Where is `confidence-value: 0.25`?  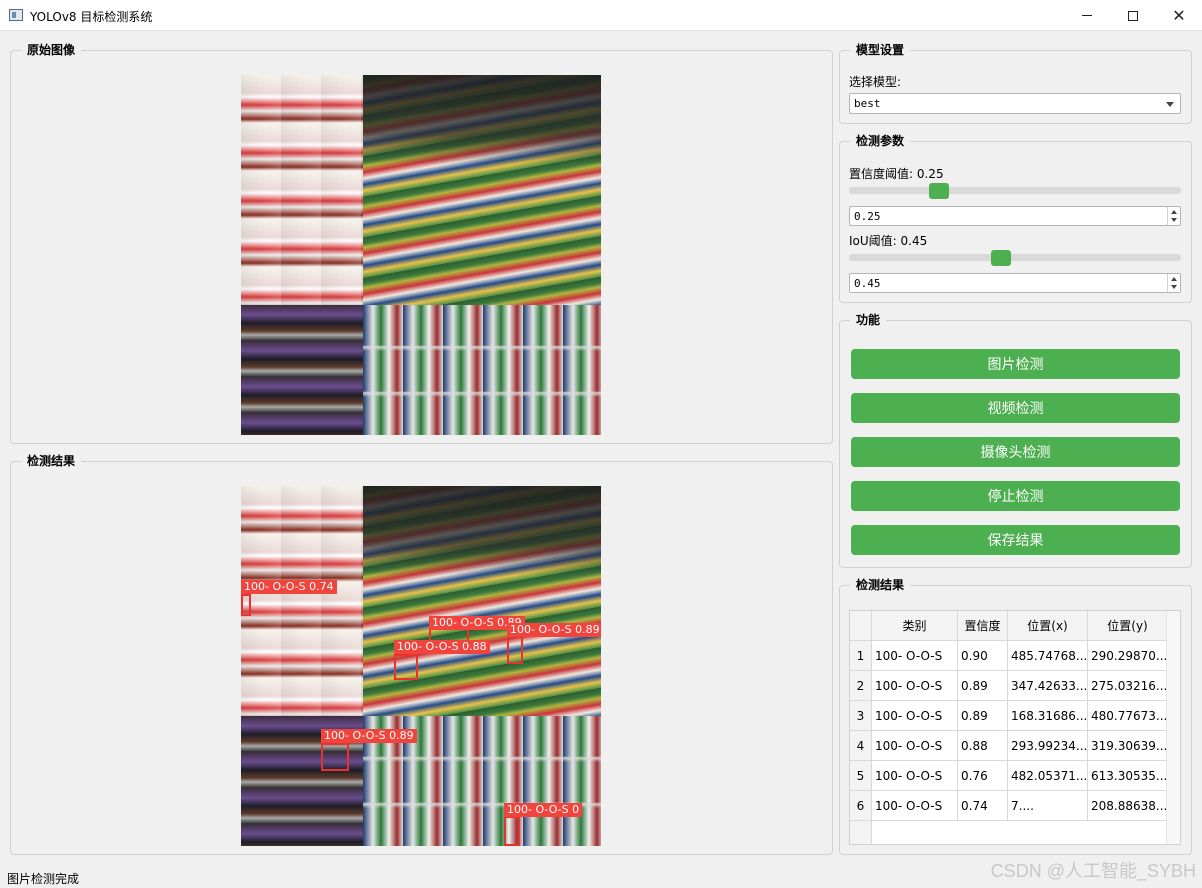
confidence-value: 0.25 is located at coordinates (867, 216).